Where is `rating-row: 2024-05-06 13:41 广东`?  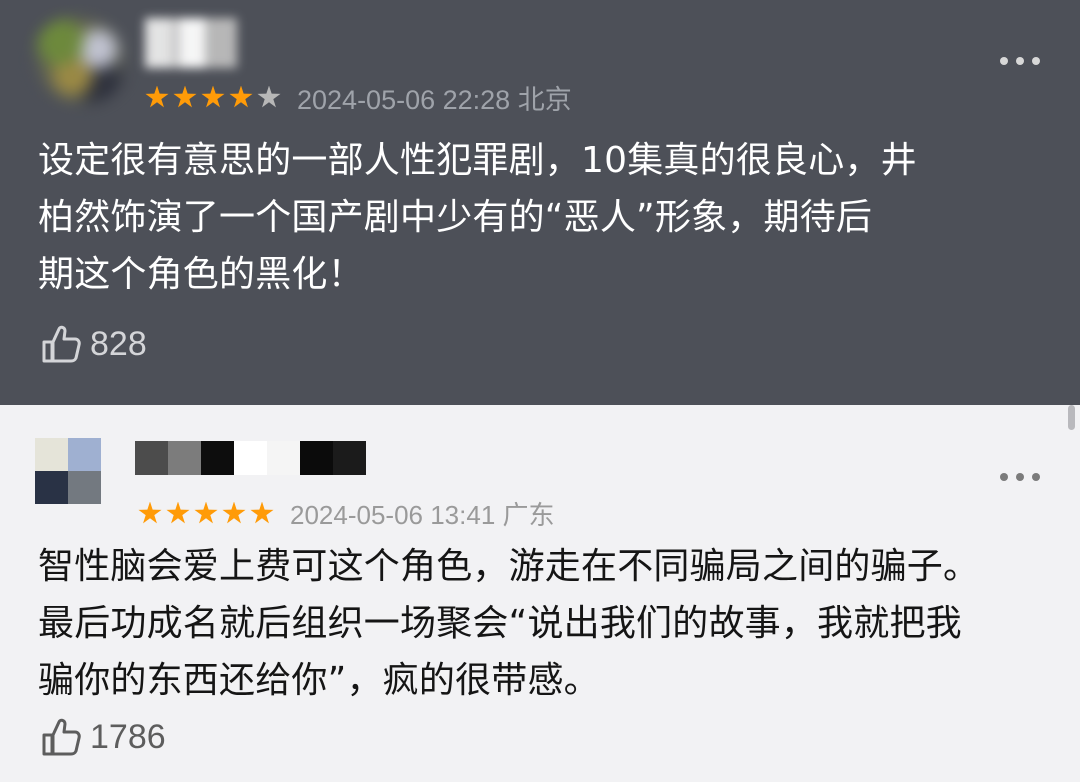
rating-row: 2024-05-06 13:41 广东 is located at coordinates (346, 513).